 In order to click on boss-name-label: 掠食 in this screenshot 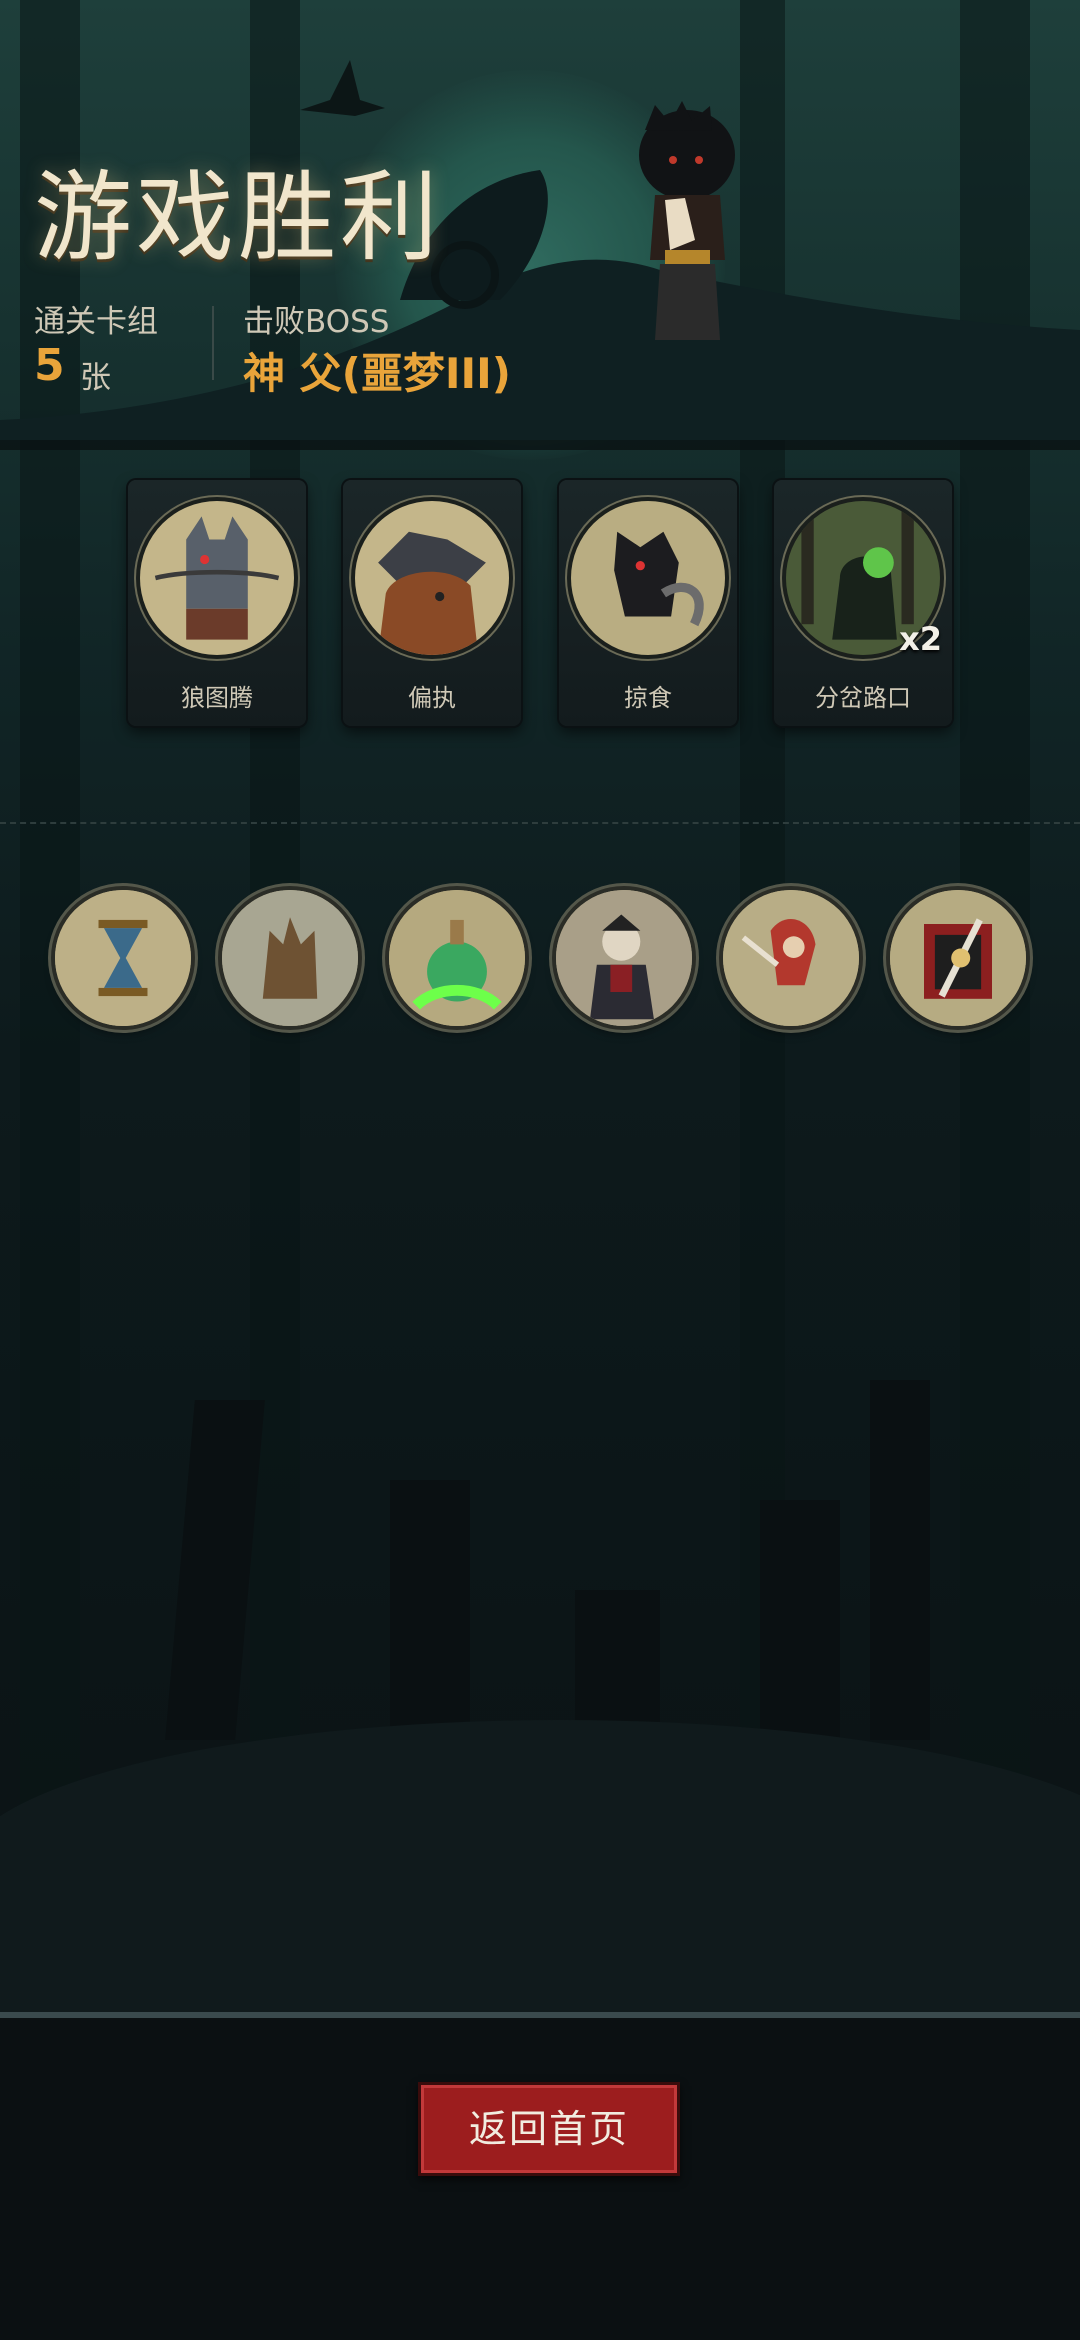, I will do `click(648, 698)`.